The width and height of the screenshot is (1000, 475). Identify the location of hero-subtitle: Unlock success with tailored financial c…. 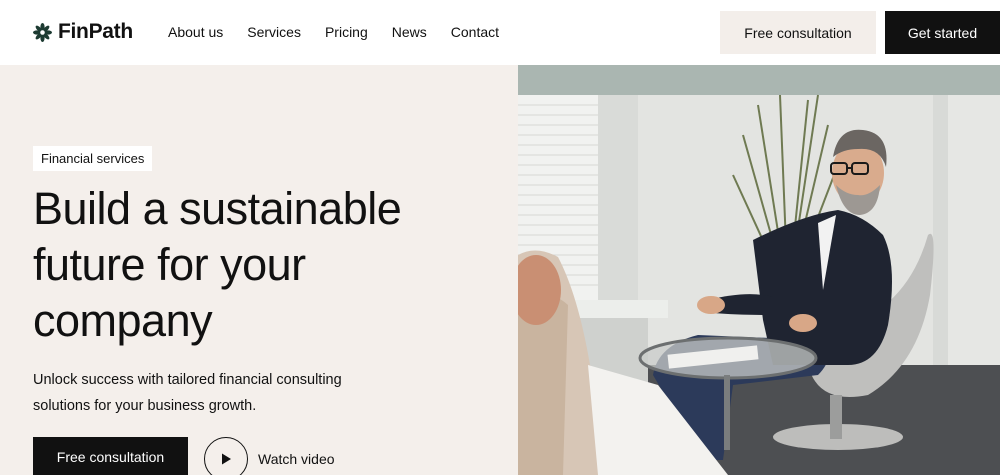
(187, 393).